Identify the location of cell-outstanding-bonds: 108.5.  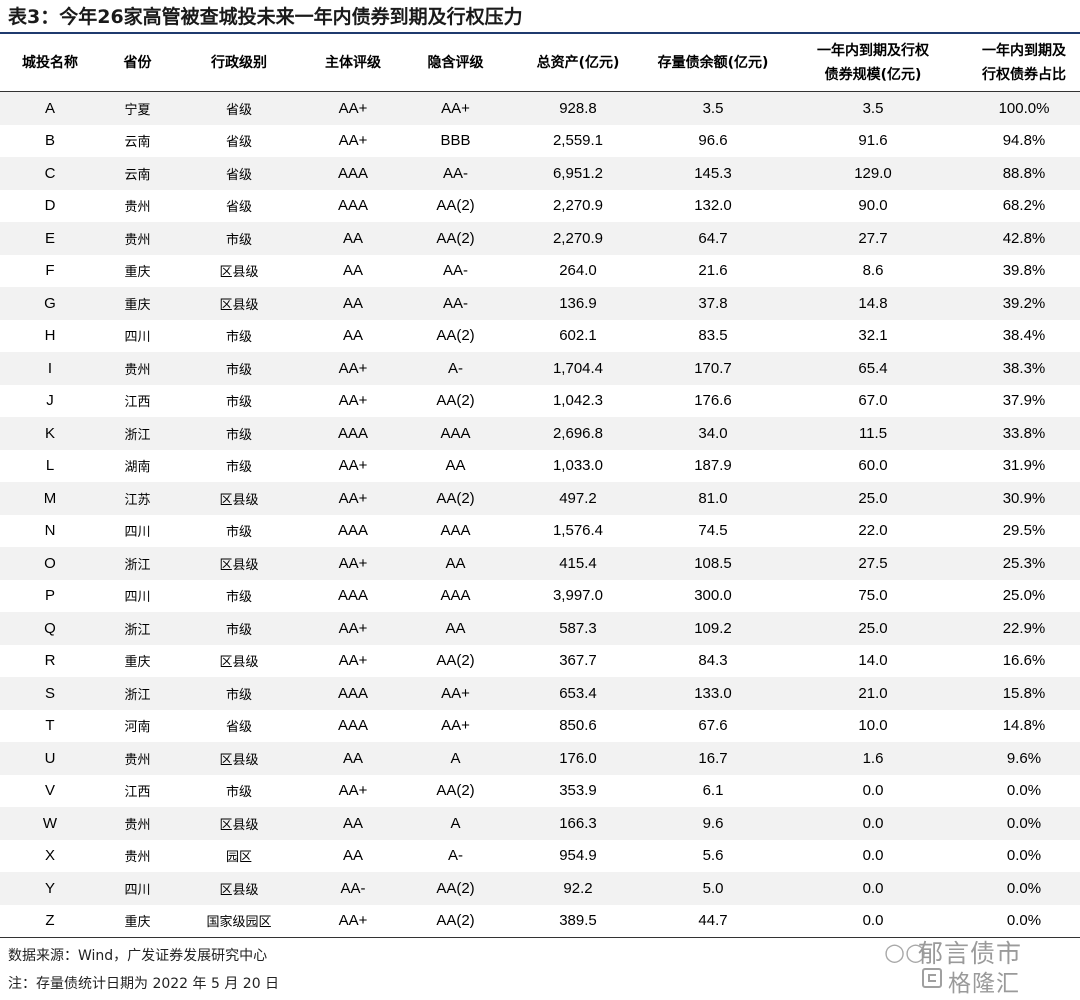
(713, 563).